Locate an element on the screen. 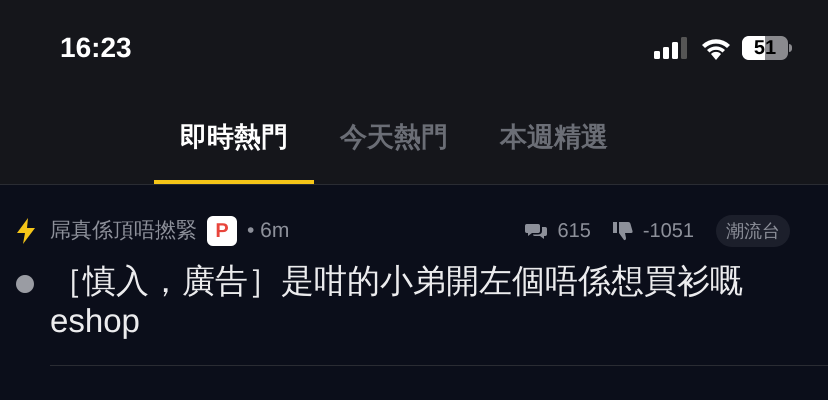 This screenshot has height=400, width=828. vote-count: -1051 is located at coordinates (668, 231).